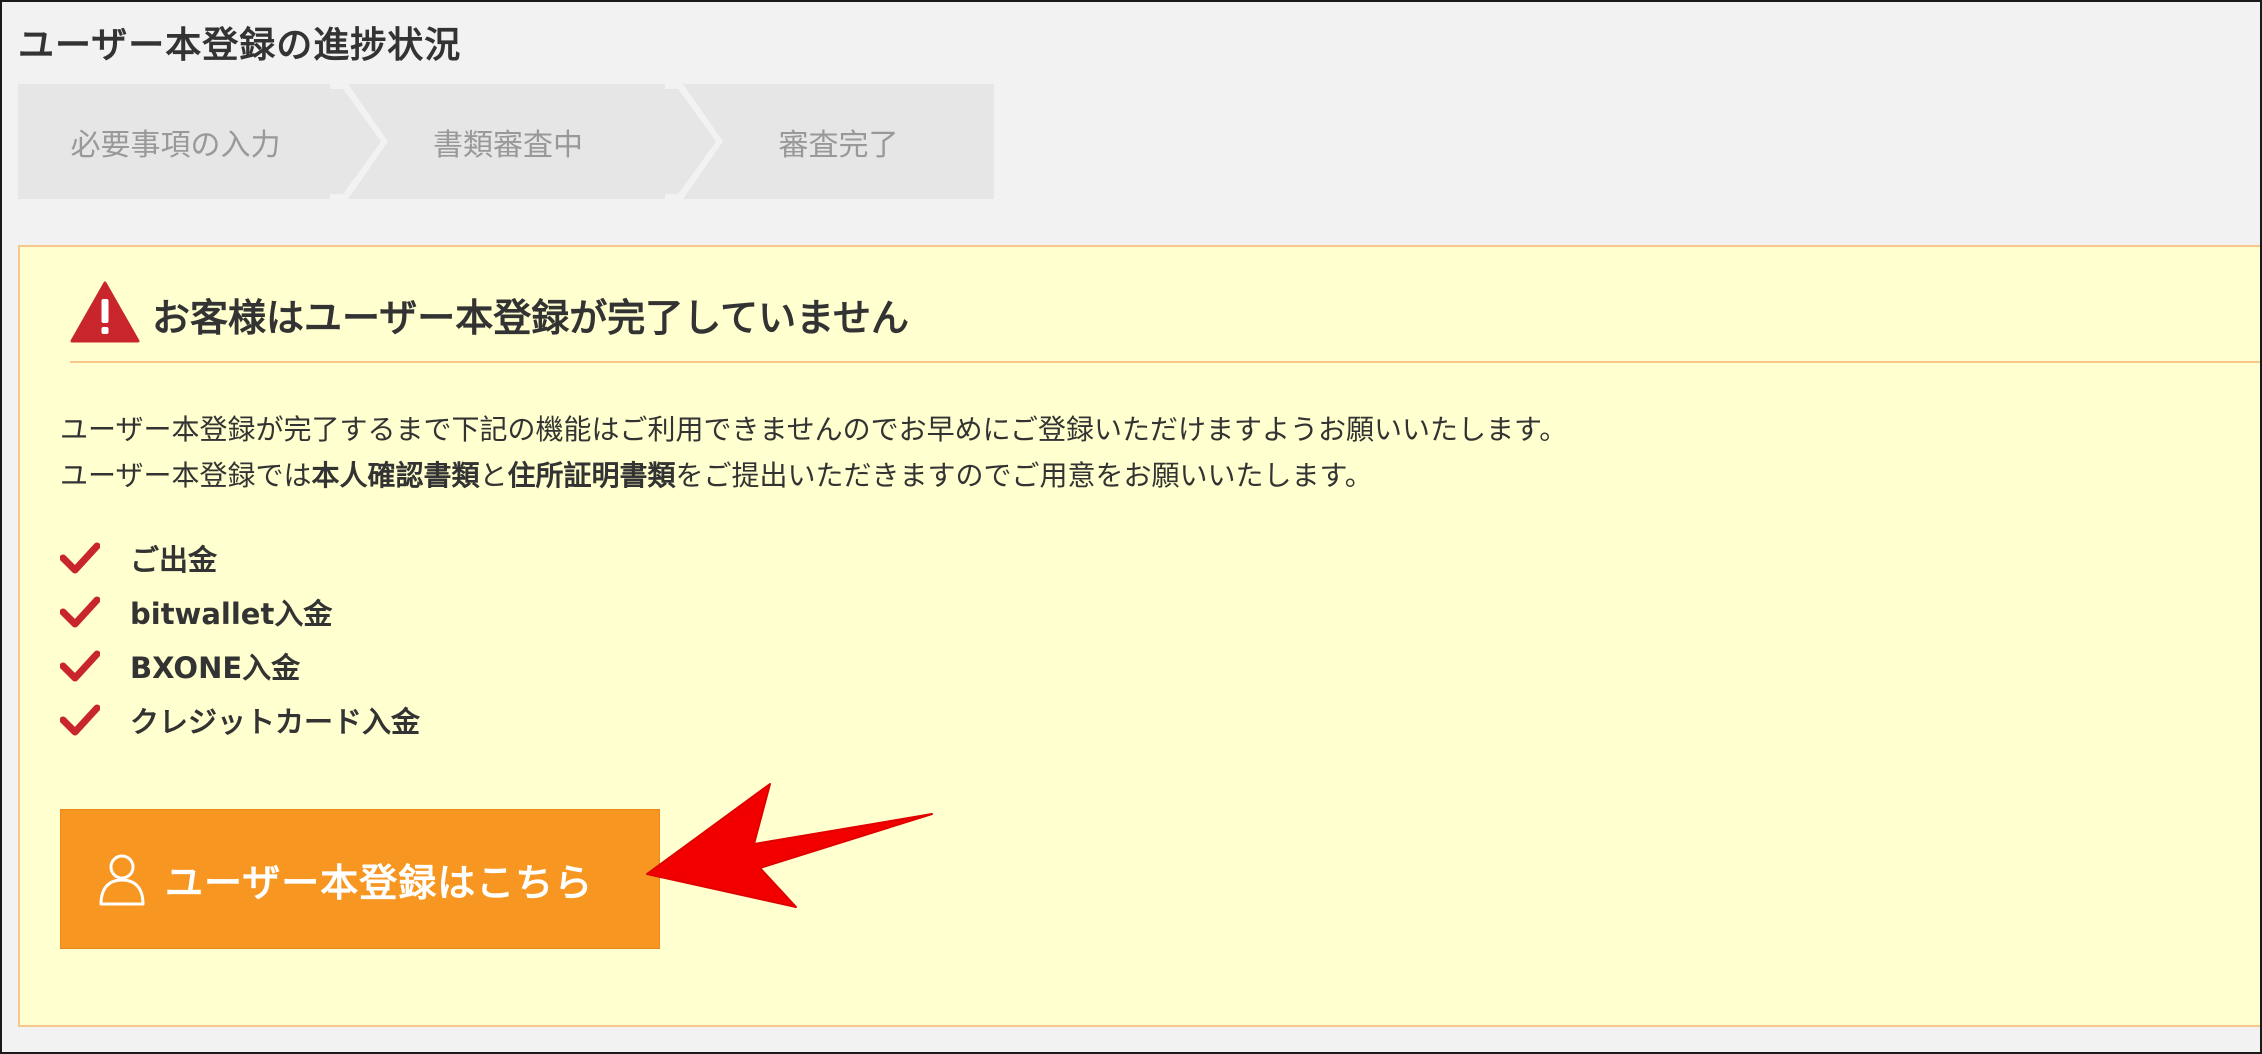  What do you see at coordinates (105, 312) in the screenshot?
I see `warning-triangle-icon` at bounding box center [105, 312].